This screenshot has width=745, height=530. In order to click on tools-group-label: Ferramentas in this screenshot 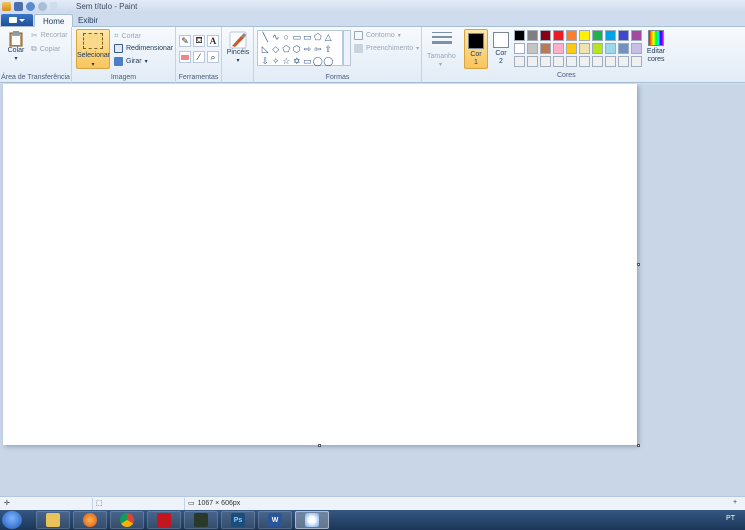, I will do `click(198, 77)`.